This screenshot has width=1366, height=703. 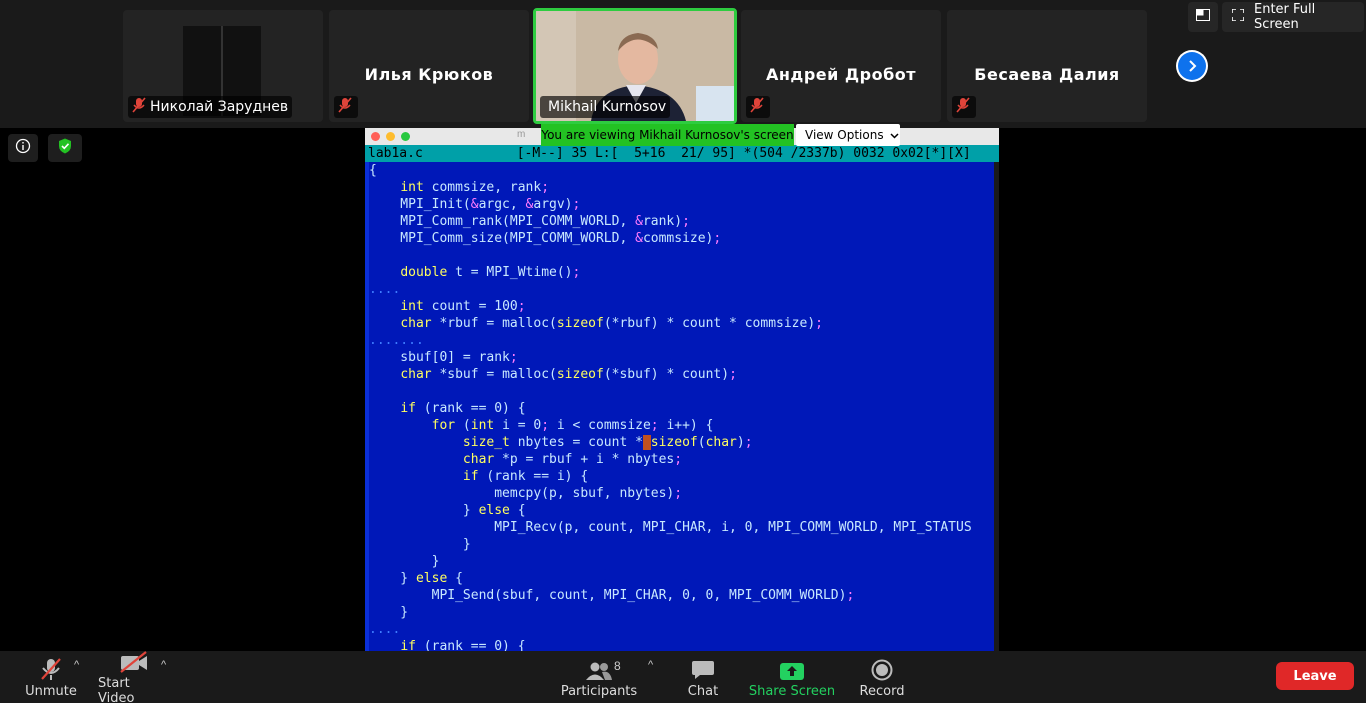 I want to click on record-icon, so click(x=882, y=666).